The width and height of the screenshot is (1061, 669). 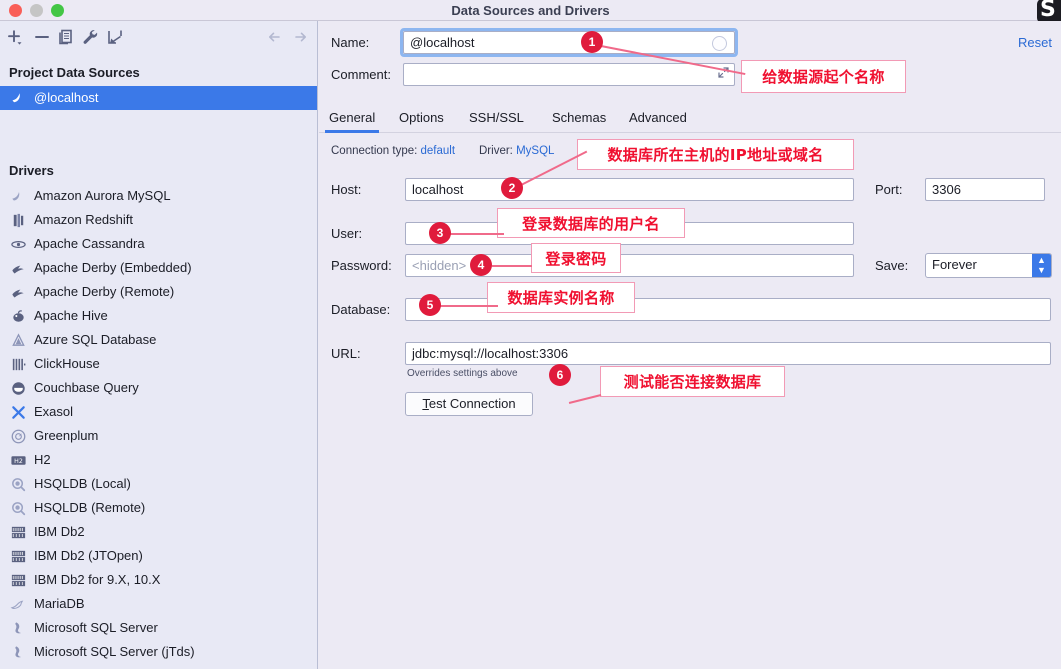 What do you see at coordinates (579, 119) in the screenshot?
I see `tab-schemas: Schemas` at bounding box center [579, 119].